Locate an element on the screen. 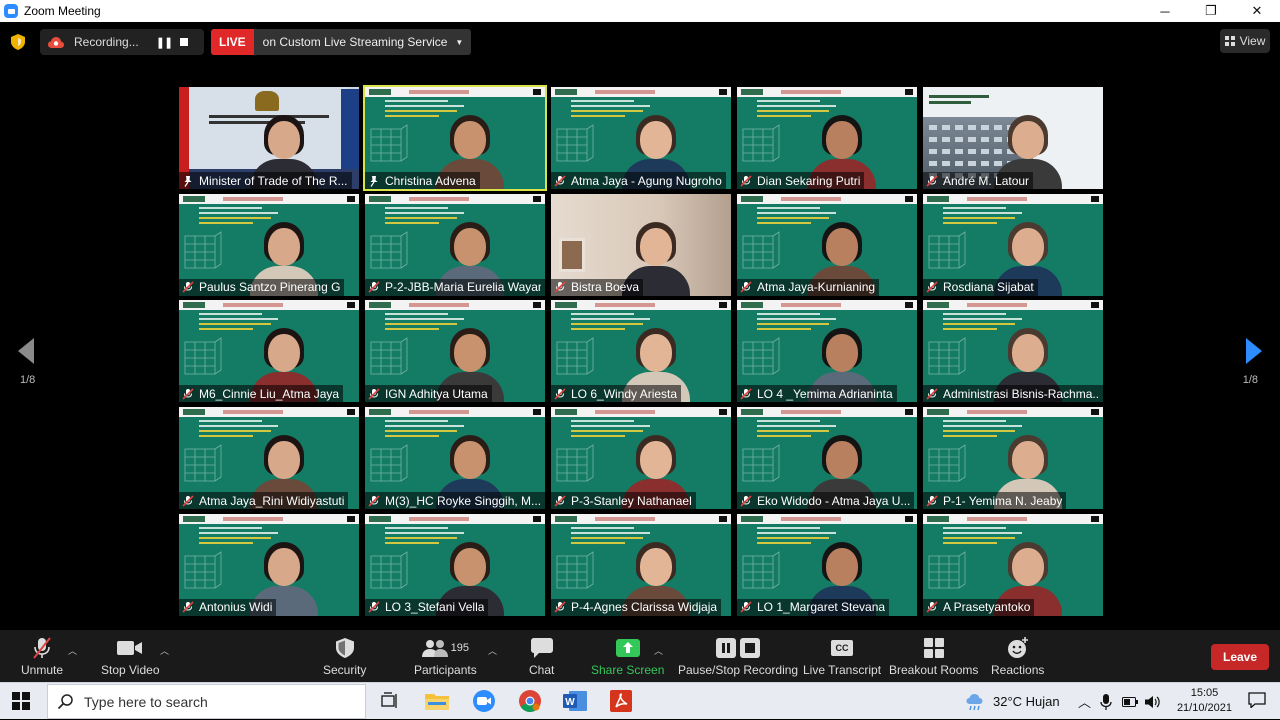 This screenshot has width=1280, height=720. participant-name: Christina Advena is located at coordinates (430, 180).